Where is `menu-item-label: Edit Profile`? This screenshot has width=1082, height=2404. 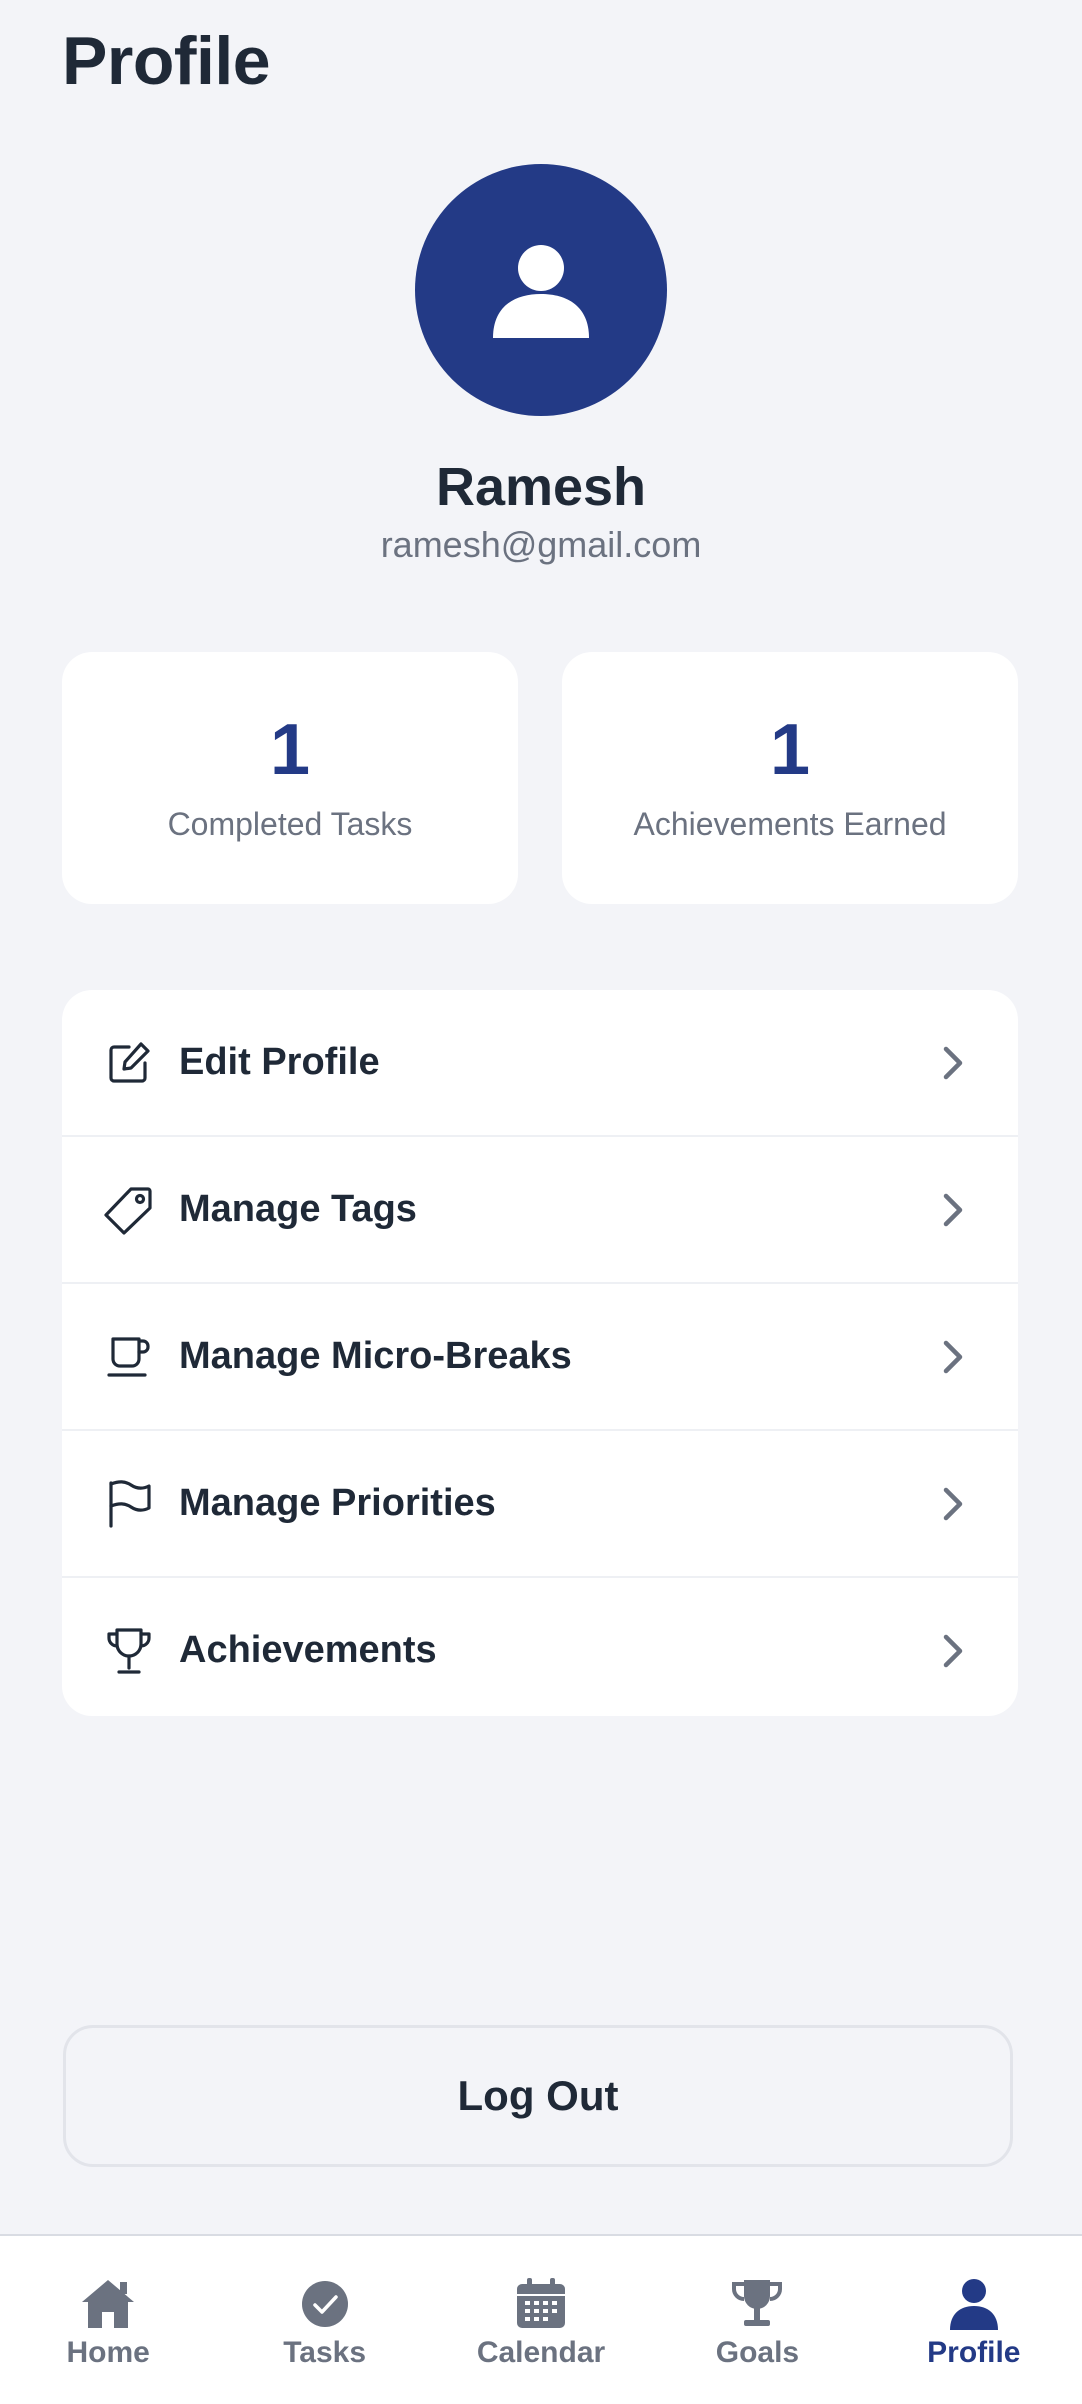
menu-item-label: Edit Profile is located at coordinates (279, 1062).